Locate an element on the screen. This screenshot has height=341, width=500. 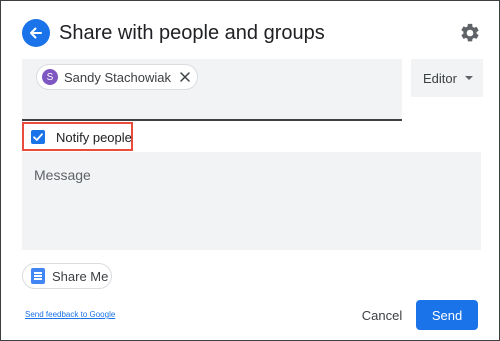
notify-people-checkbox is located at coordinates (38, 137).